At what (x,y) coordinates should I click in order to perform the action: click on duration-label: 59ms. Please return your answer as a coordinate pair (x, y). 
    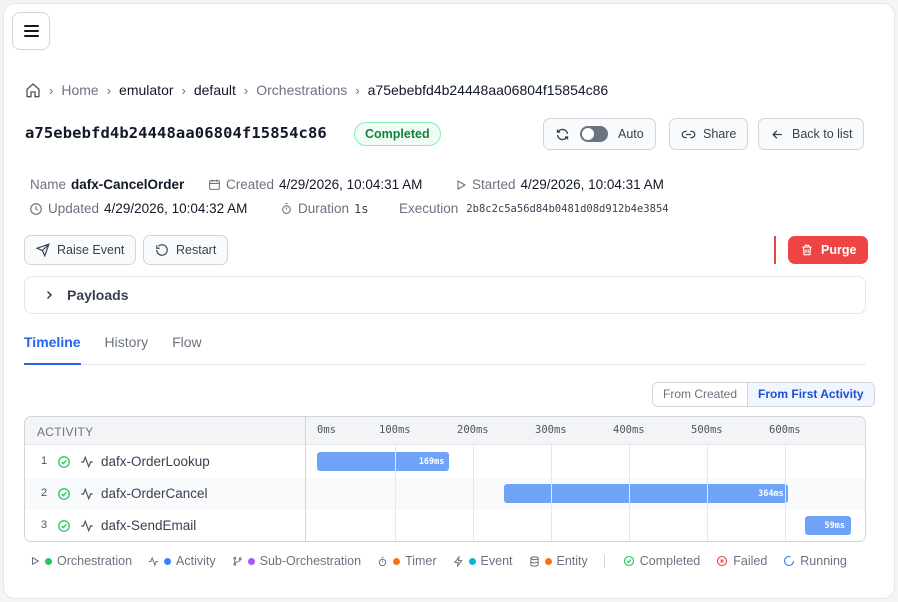
    Looking at the image, I should click on (834, 526).